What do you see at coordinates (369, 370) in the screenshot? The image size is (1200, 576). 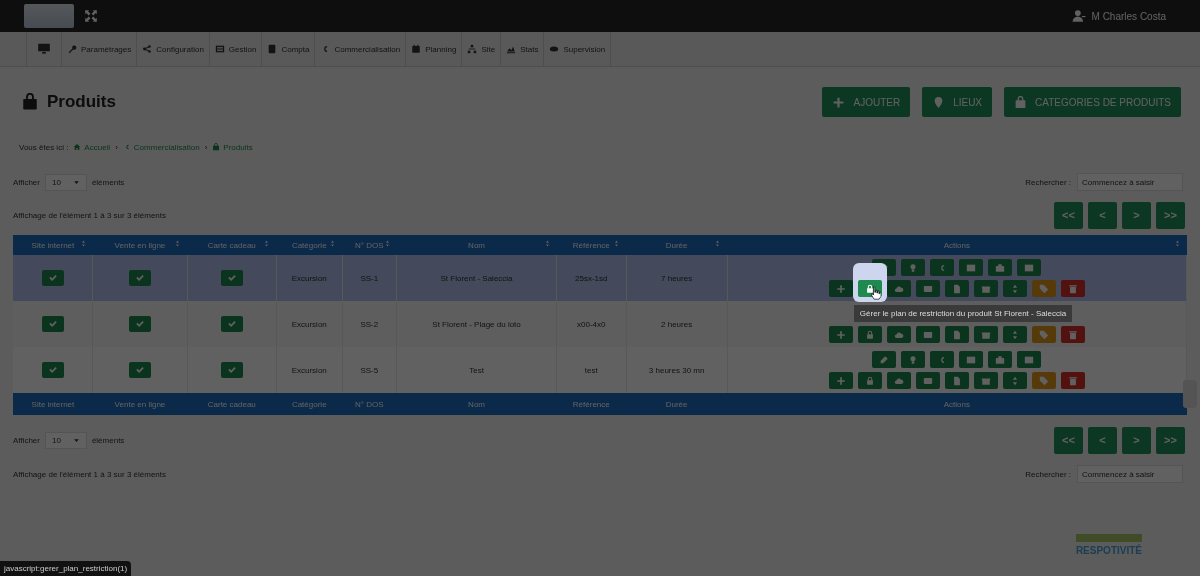 I see `table-cell: SS-5` at bounding box center [369, 370].